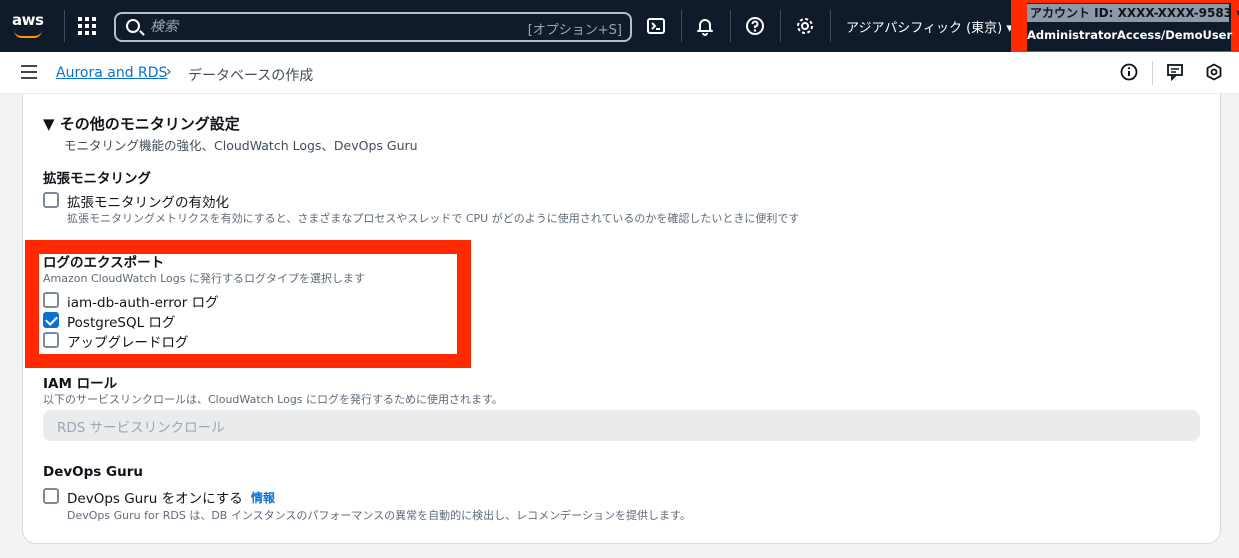  What do you see at coordinates (155, 497) in the screenshot?
I see `devops-guru-checkbox-label: DevOps Guru をオンにする` at bounding box center [155, 497].